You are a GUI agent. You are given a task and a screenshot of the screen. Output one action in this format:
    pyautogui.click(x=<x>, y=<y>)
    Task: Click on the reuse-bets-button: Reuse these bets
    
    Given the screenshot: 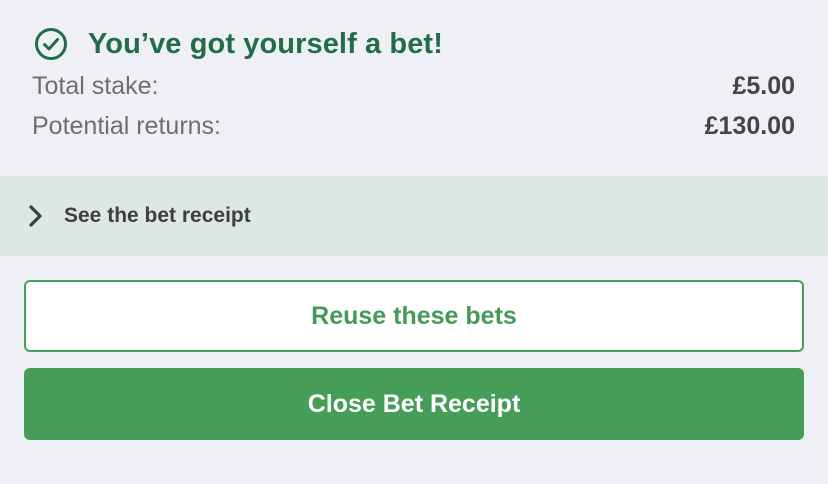 What is the action you would take?
    pyautogui.click(x=414, y=316)
    